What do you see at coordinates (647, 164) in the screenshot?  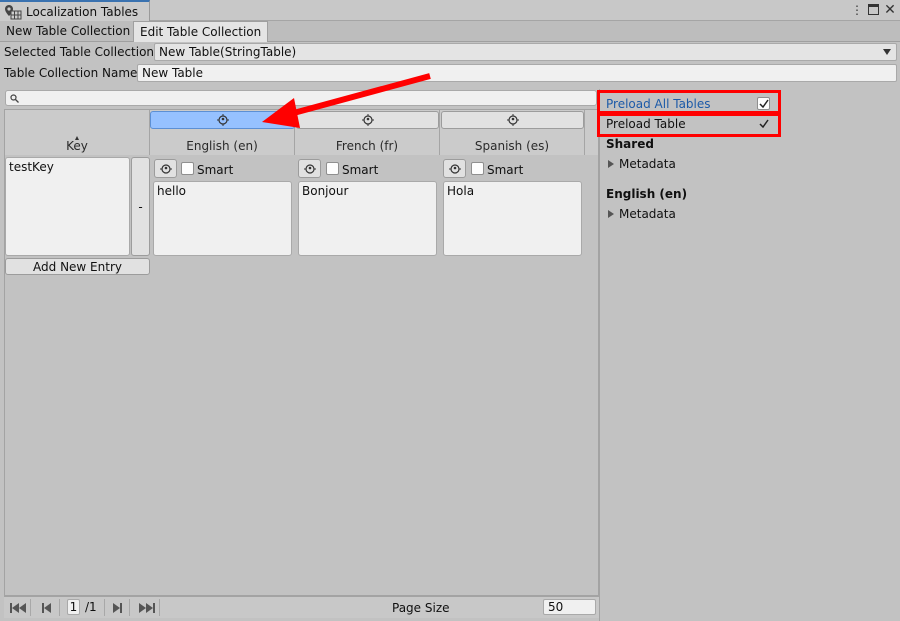 I see `shared-metadata-label: Metadata` at bounding box center [647, 164].